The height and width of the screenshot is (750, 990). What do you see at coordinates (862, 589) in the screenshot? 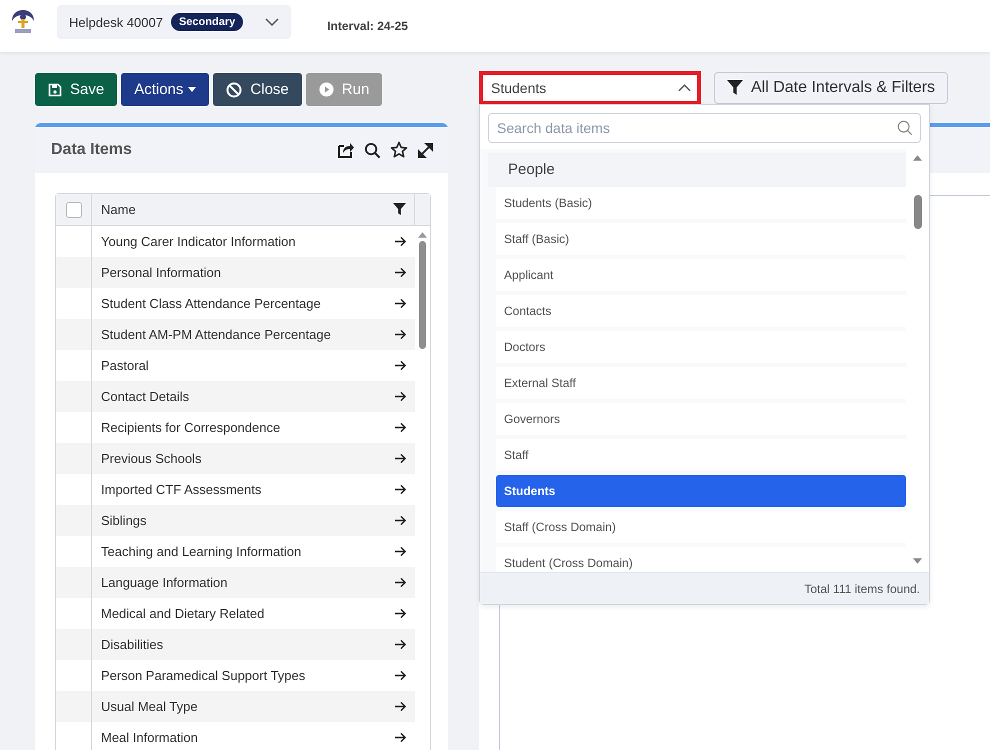
I see `results-count: Total 111 items found.` at bounding box center [862, 589].